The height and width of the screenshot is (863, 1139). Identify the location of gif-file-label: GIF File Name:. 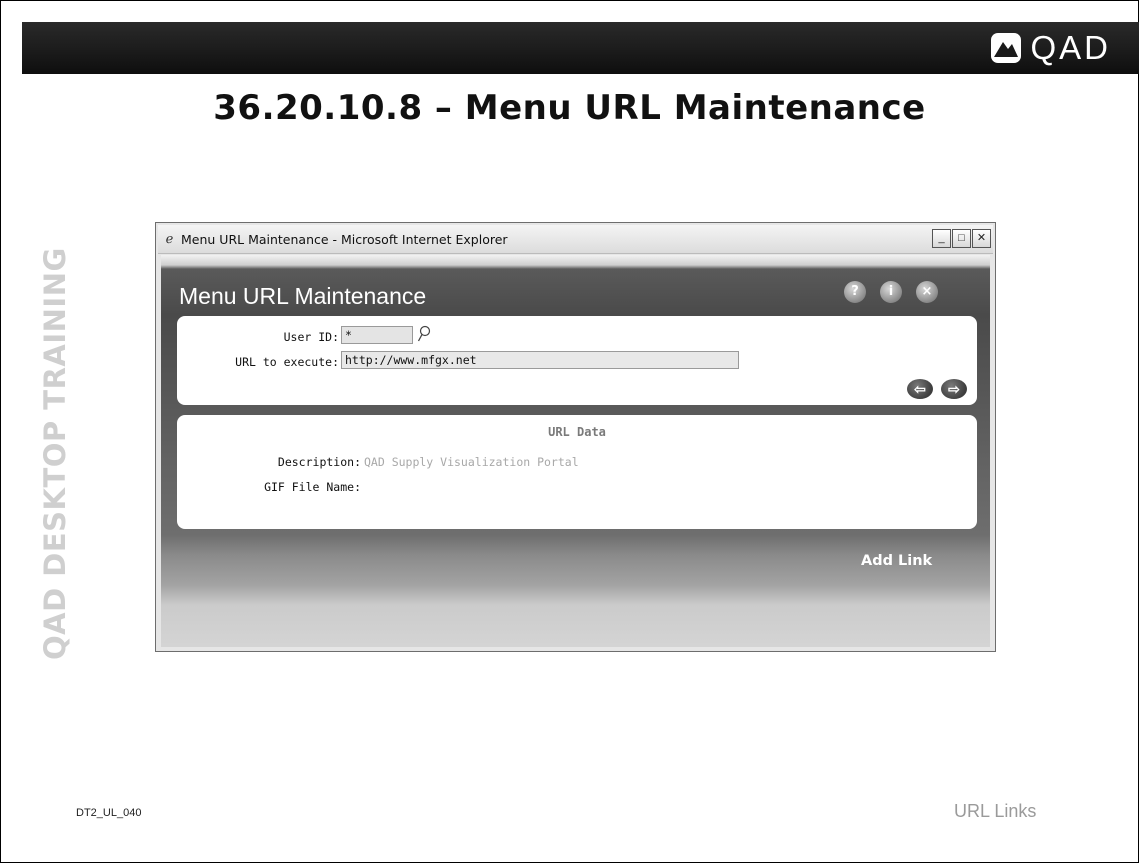
(312, 487).